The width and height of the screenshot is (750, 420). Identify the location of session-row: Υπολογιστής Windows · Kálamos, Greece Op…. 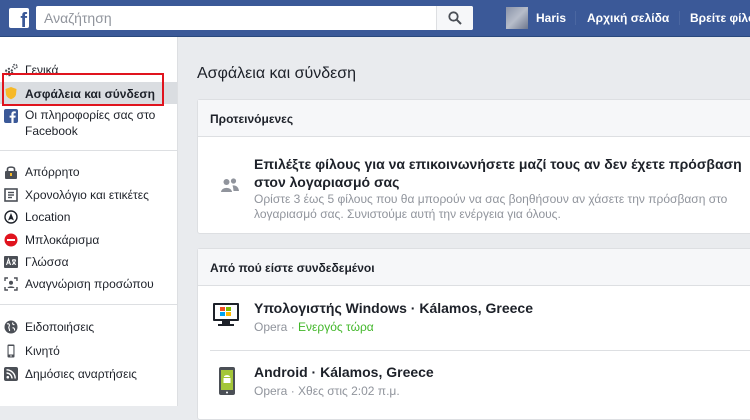
(474, 316).